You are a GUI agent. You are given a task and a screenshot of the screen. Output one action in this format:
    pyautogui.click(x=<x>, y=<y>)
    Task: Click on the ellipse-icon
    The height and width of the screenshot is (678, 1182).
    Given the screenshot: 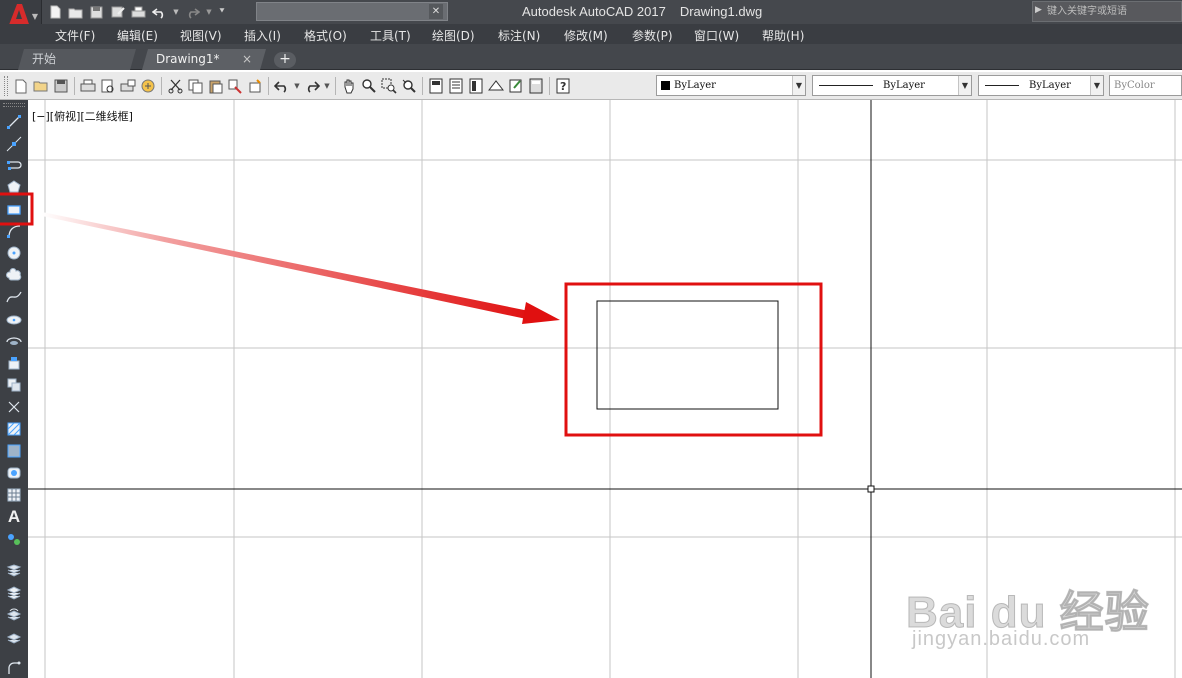 What is the action you would take?
    pyautogui.click(x=14, y=319)
    